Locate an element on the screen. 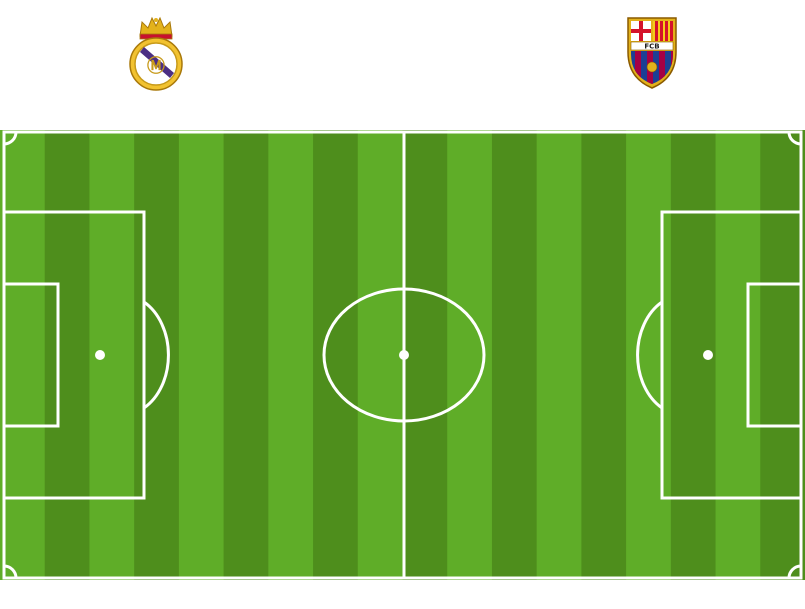 This screenshot has width=805, height=609. real-madrid-crest-icon: Ⓜ is located at coordinates (156, 53).